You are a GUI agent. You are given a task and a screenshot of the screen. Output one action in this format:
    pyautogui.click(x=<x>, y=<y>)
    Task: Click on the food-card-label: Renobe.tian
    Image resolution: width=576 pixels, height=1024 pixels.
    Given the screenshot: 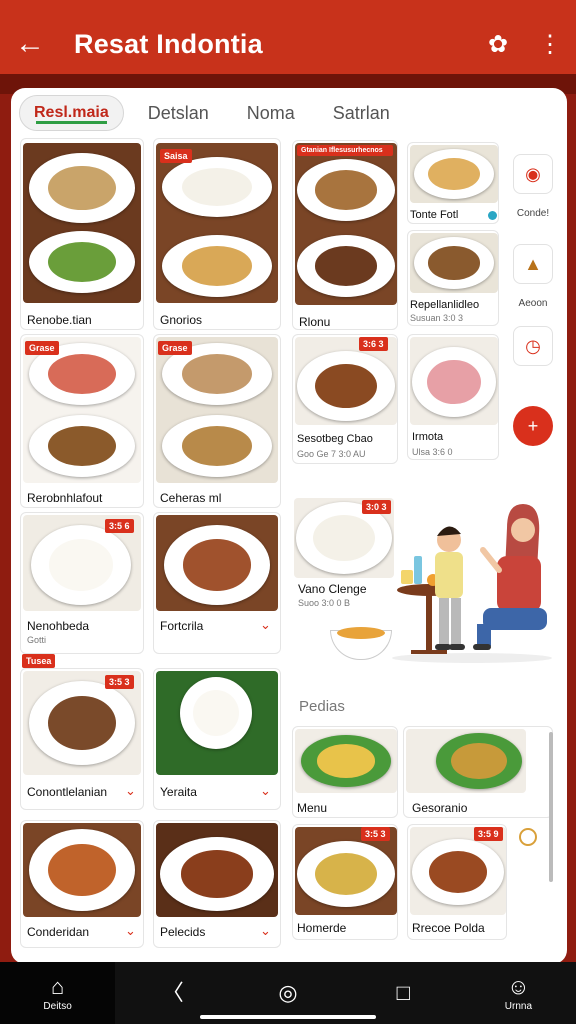 What is the action you would take?
    pyautogui.click(x=59, y=320)
    